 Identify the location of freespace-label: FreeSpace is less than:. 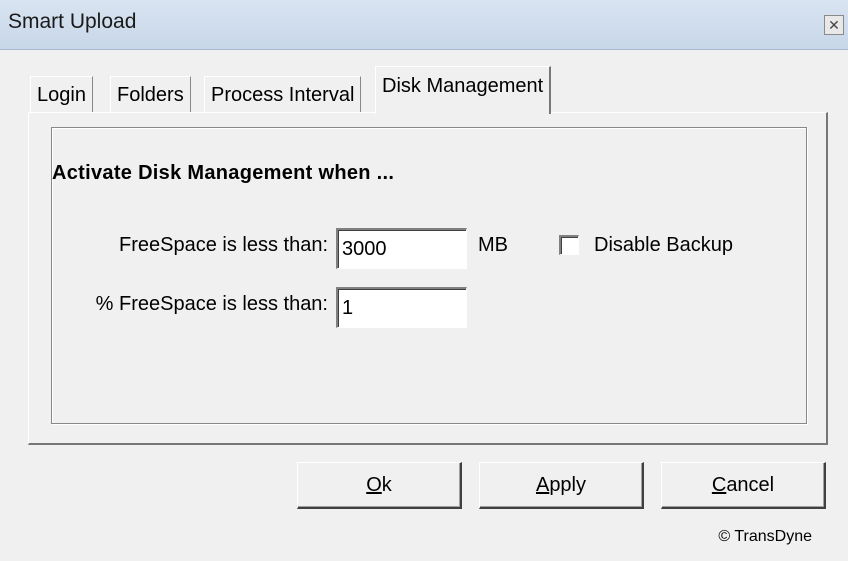
(223, 245).